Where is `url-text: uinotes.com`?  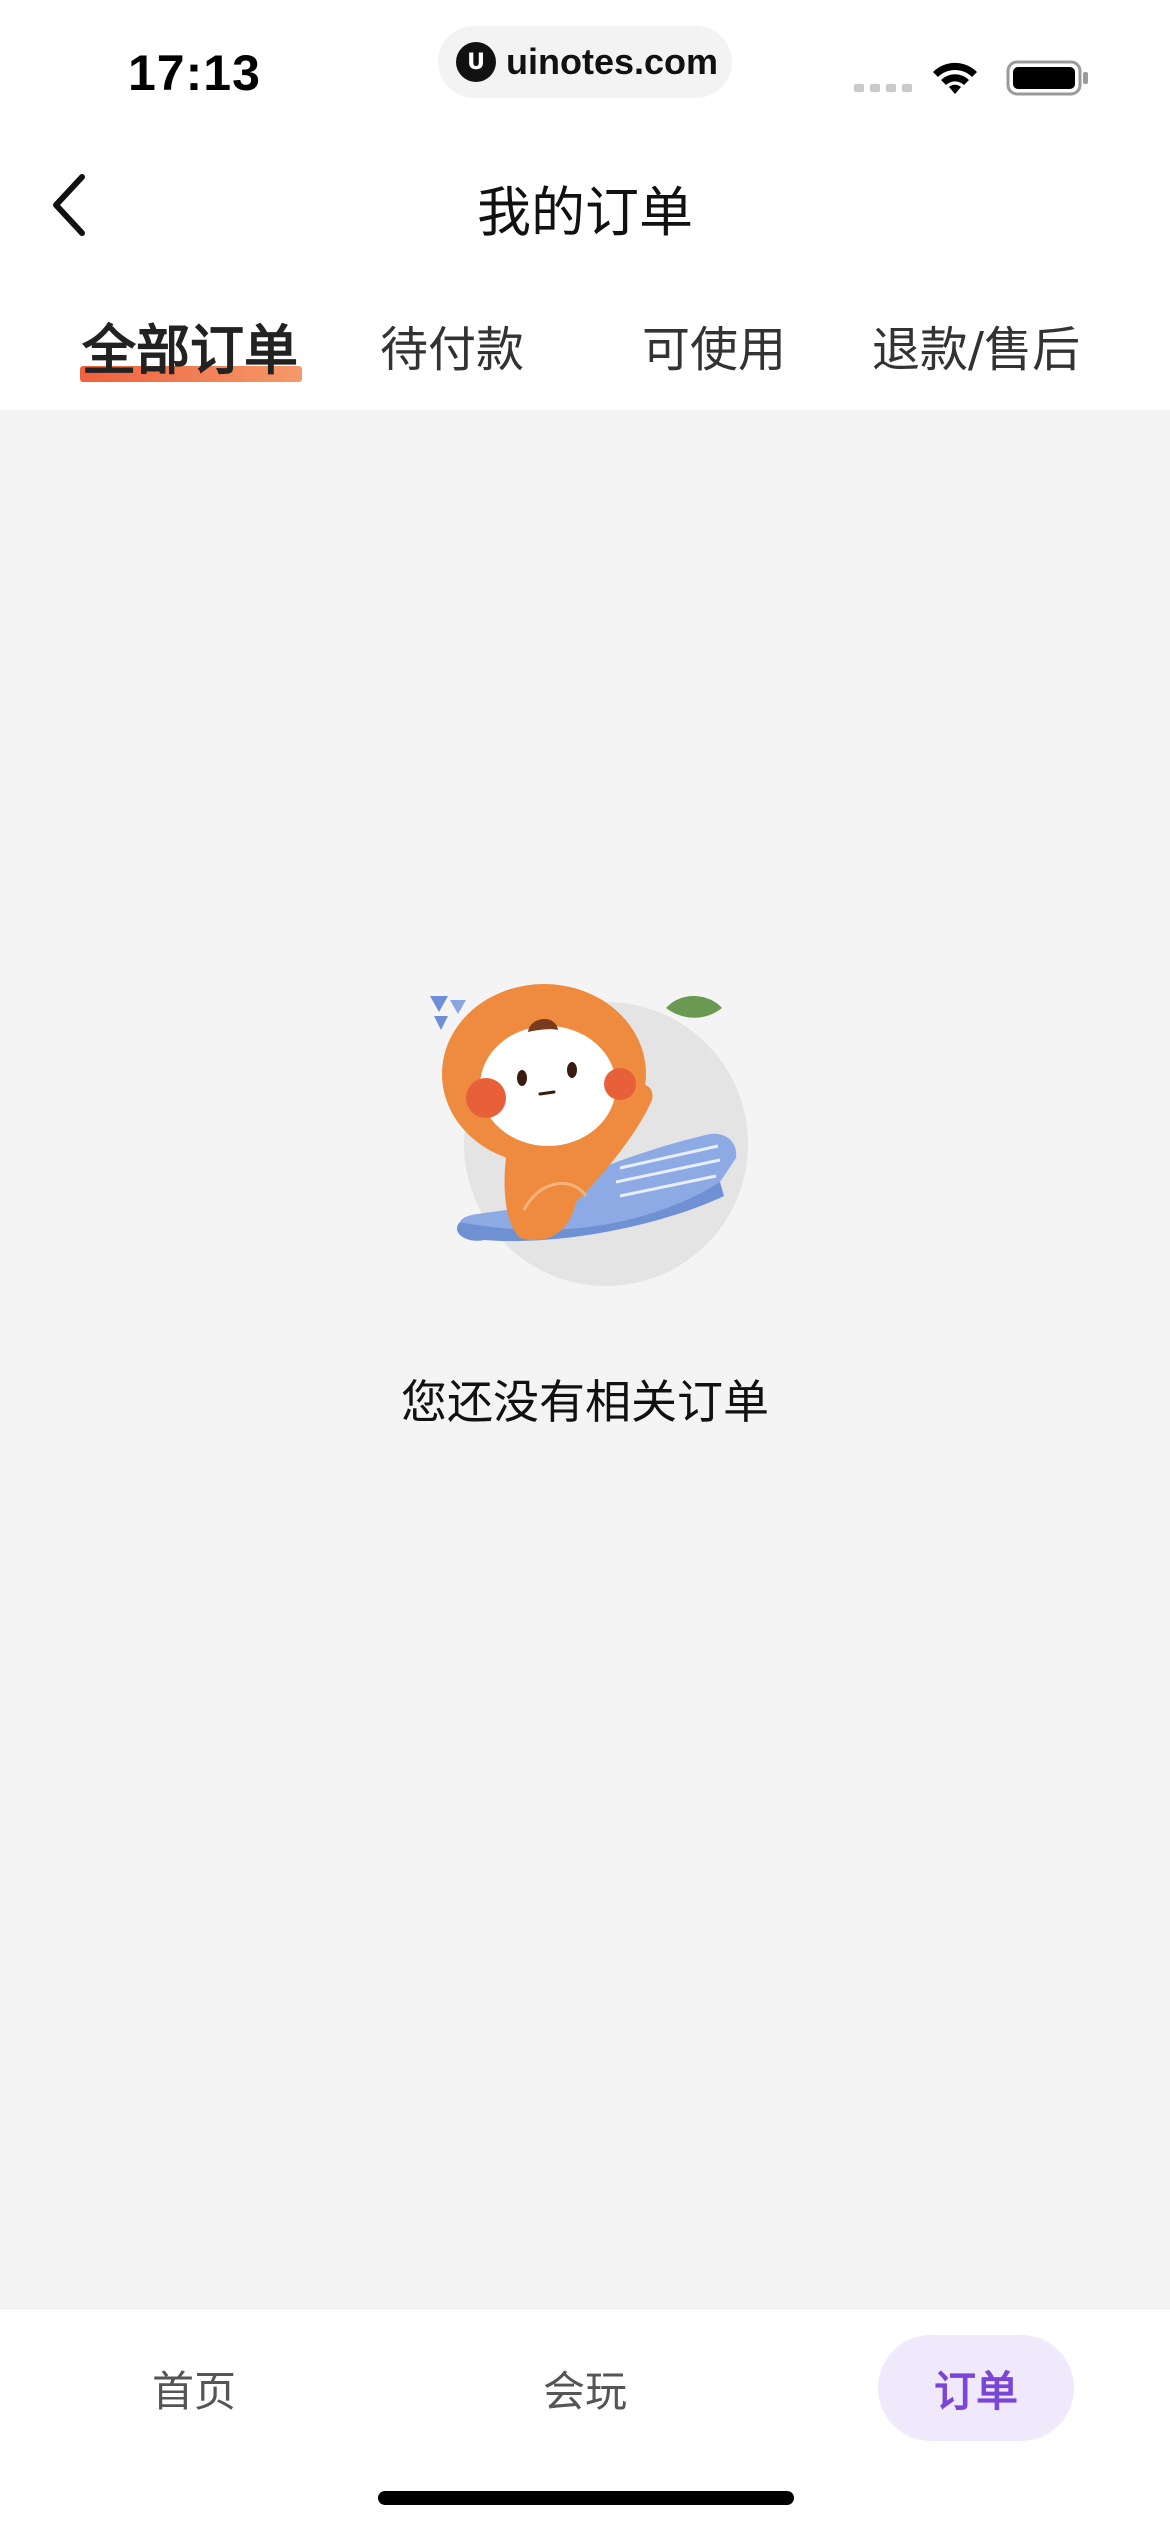 url-text: uinotes.com is located at coordinates (612, 61).